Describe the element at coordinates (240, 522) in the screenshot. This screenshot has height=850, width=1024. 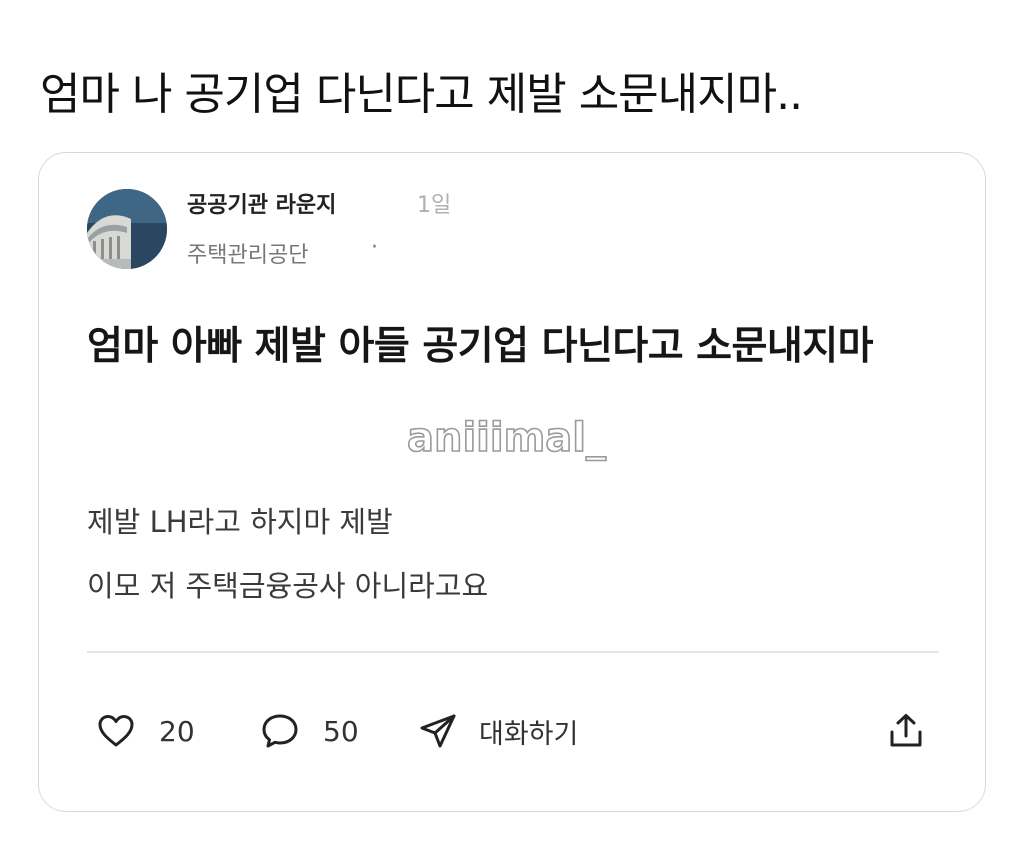
I see `post-body-line: 제발 LH라고 하지마 제발` at that location.